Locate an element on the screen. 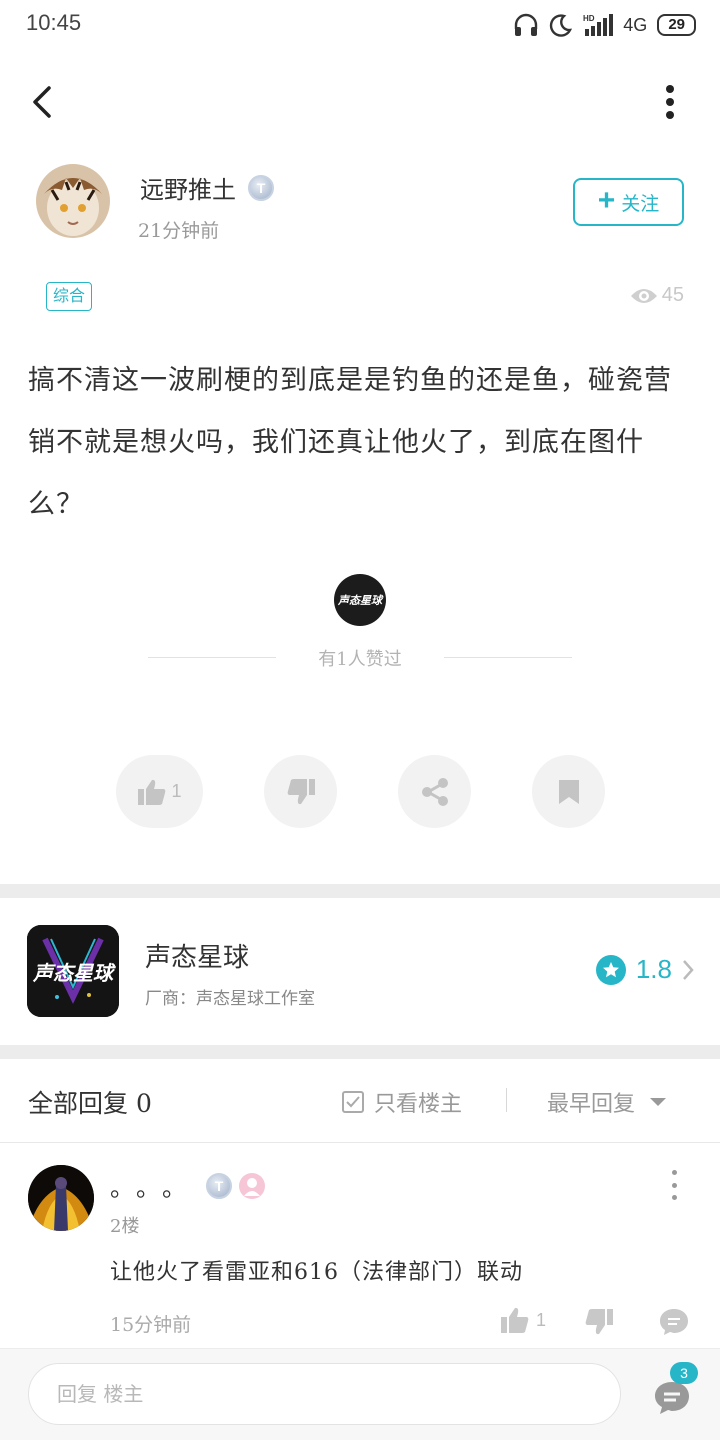 This screenshot has width=720, height=1440. signal-icon: HD is located at coordinates (598, 25).